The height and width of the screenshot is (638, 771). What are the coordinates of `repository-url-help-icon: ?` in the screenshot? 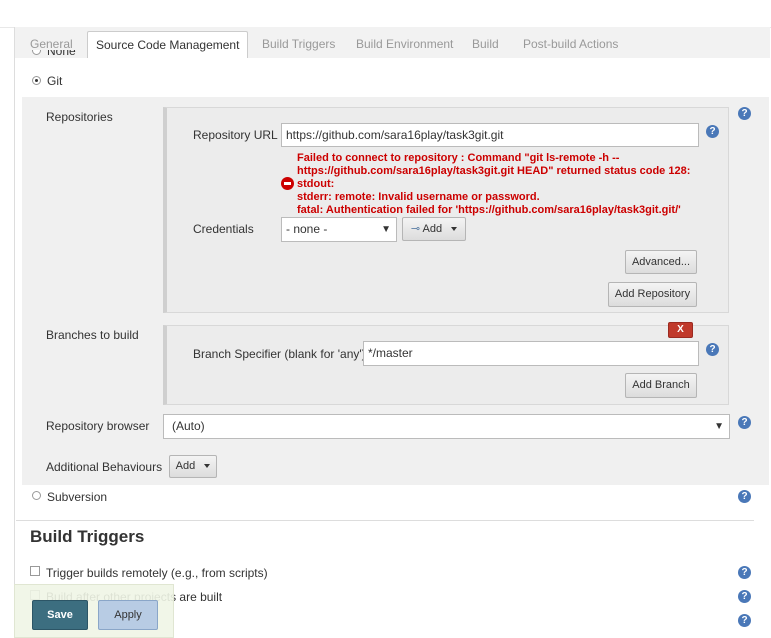 It's located at (712, 131).